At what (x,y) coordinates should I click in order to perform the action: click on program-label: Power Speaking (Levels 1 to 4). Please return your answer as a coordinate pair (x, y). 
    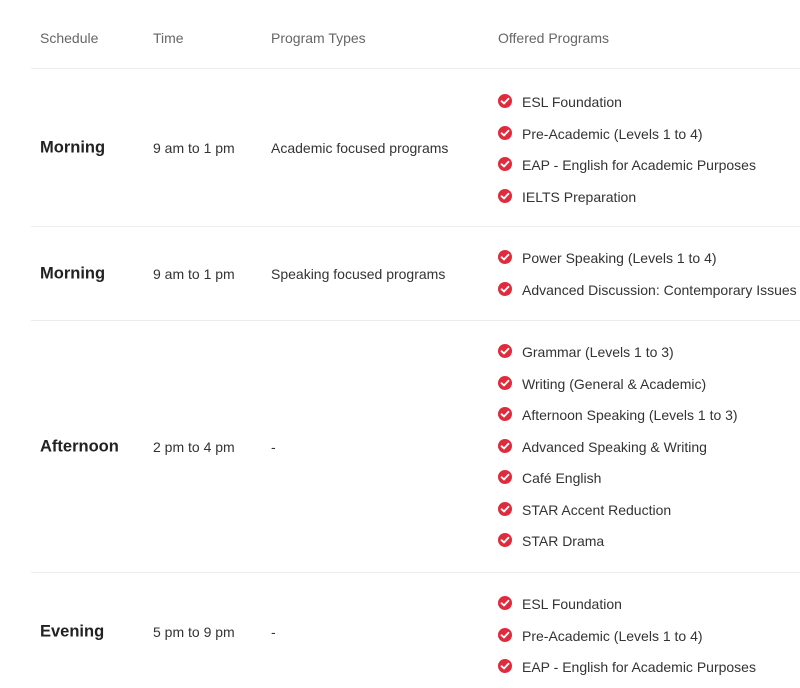
    Looking at the image, I should click on (619, 258).